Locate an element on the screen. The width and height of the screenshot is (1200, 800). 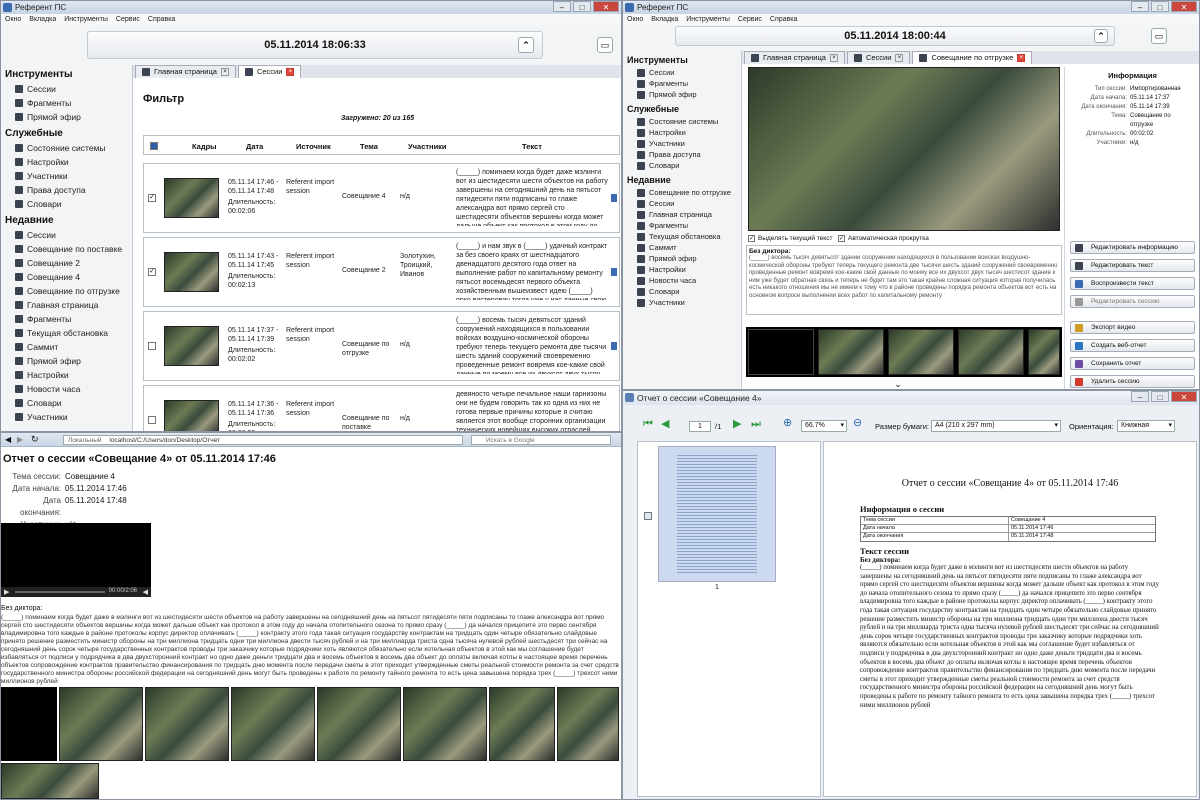
tab-session-shipping: Совещание по отгрузке × is located at coordinates (972, 57).